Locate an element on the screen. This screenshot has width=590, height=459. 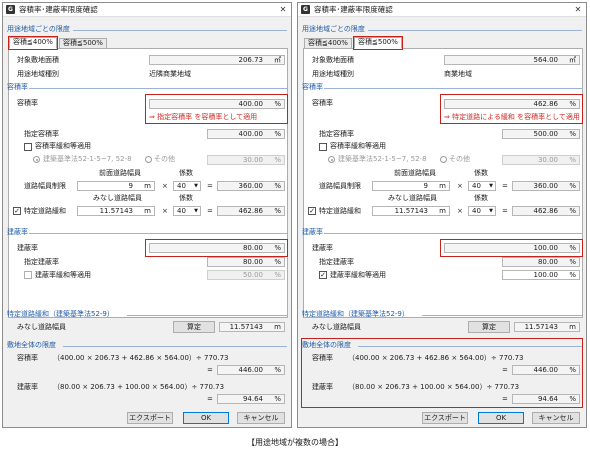
deemed-road-label: みなし道路幅員 is located at coordinates (41, 327).